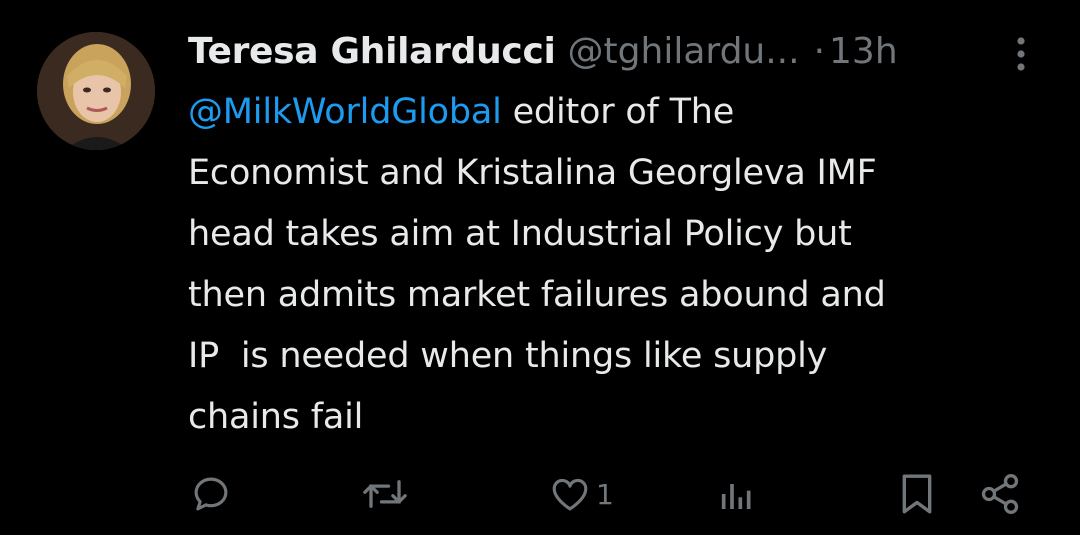 Image resolution: width=1080 pixels, height=535 pixels. I want to click on like-count: 1, so click(605, 494).